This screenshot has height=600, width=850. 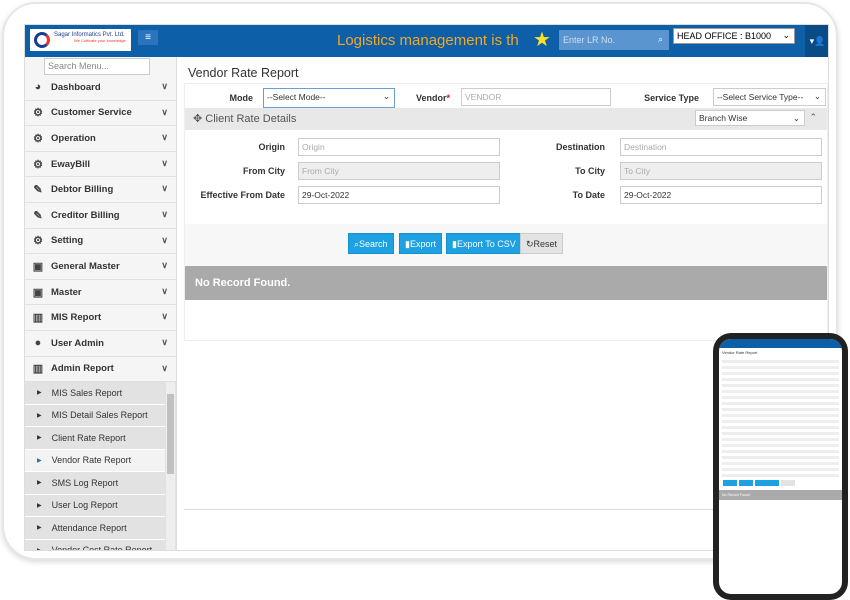 What do you see at coordinates (38, 318) in the screenshot?
I see `bar-chart-icon: ▥` at bounding box center [38, 318].